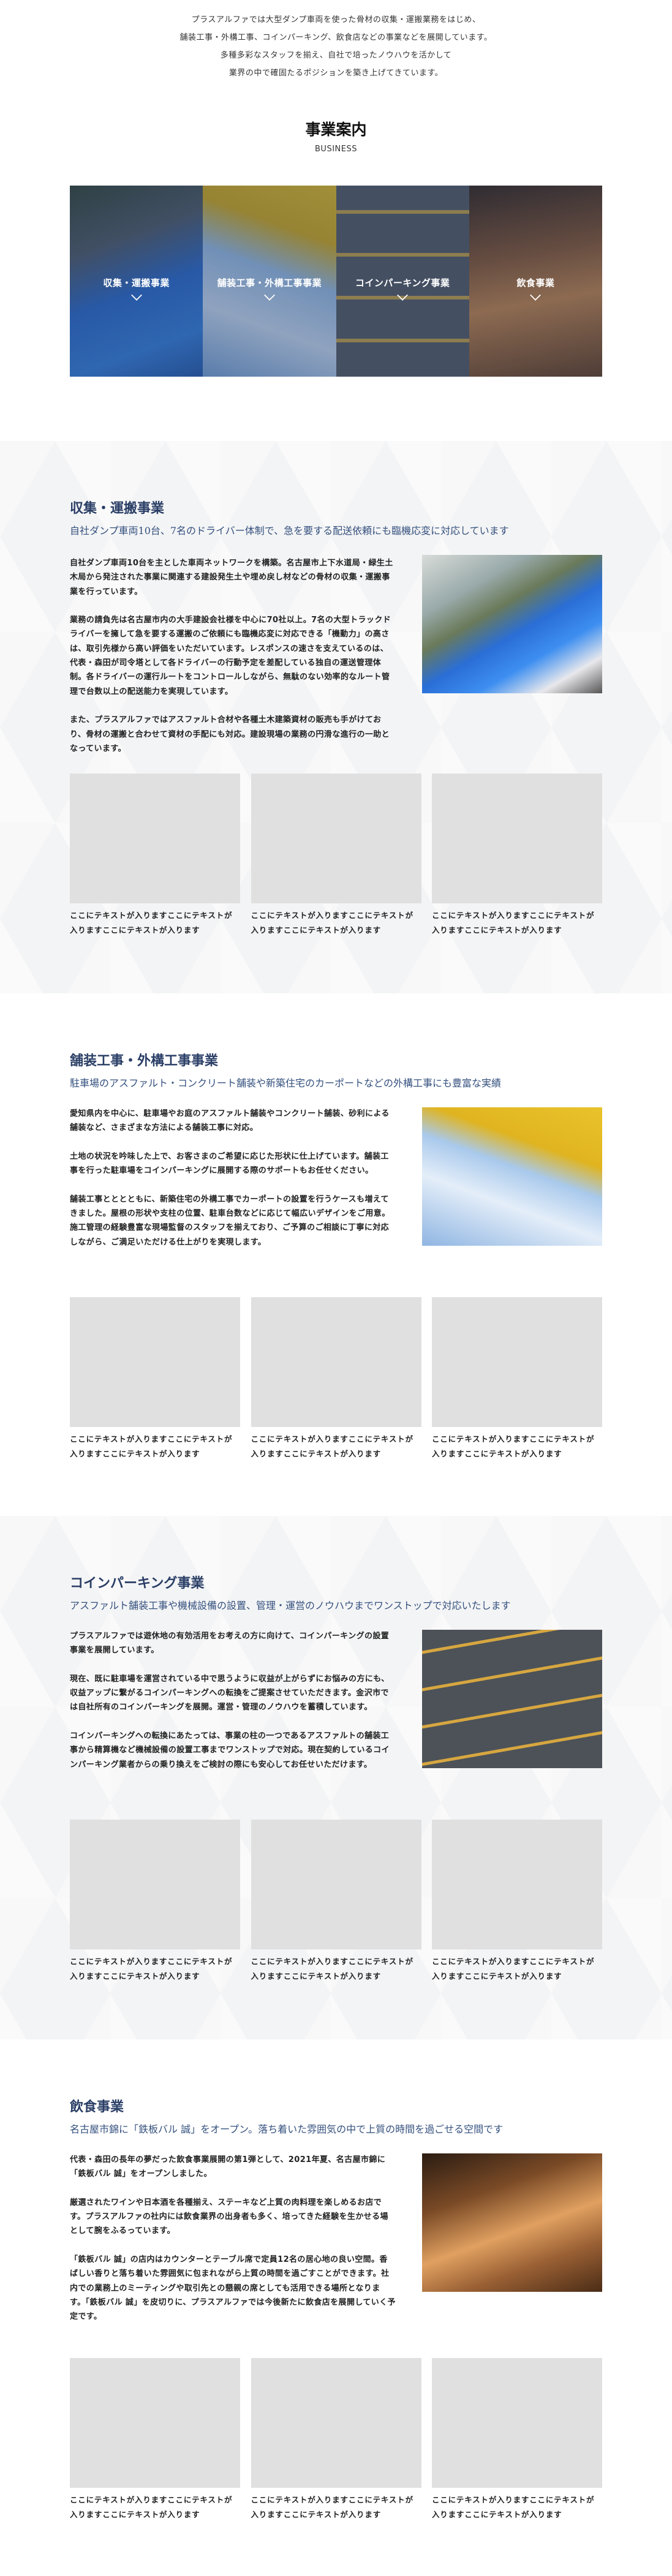 The height and width of the screenshot is (2576, 672). Describe the element at coordinates (336, 55) in the screenshot. I see `intro-line: 多種多彩なスタッフを揃え、自社で培ったノウハウを活かして` at that location.